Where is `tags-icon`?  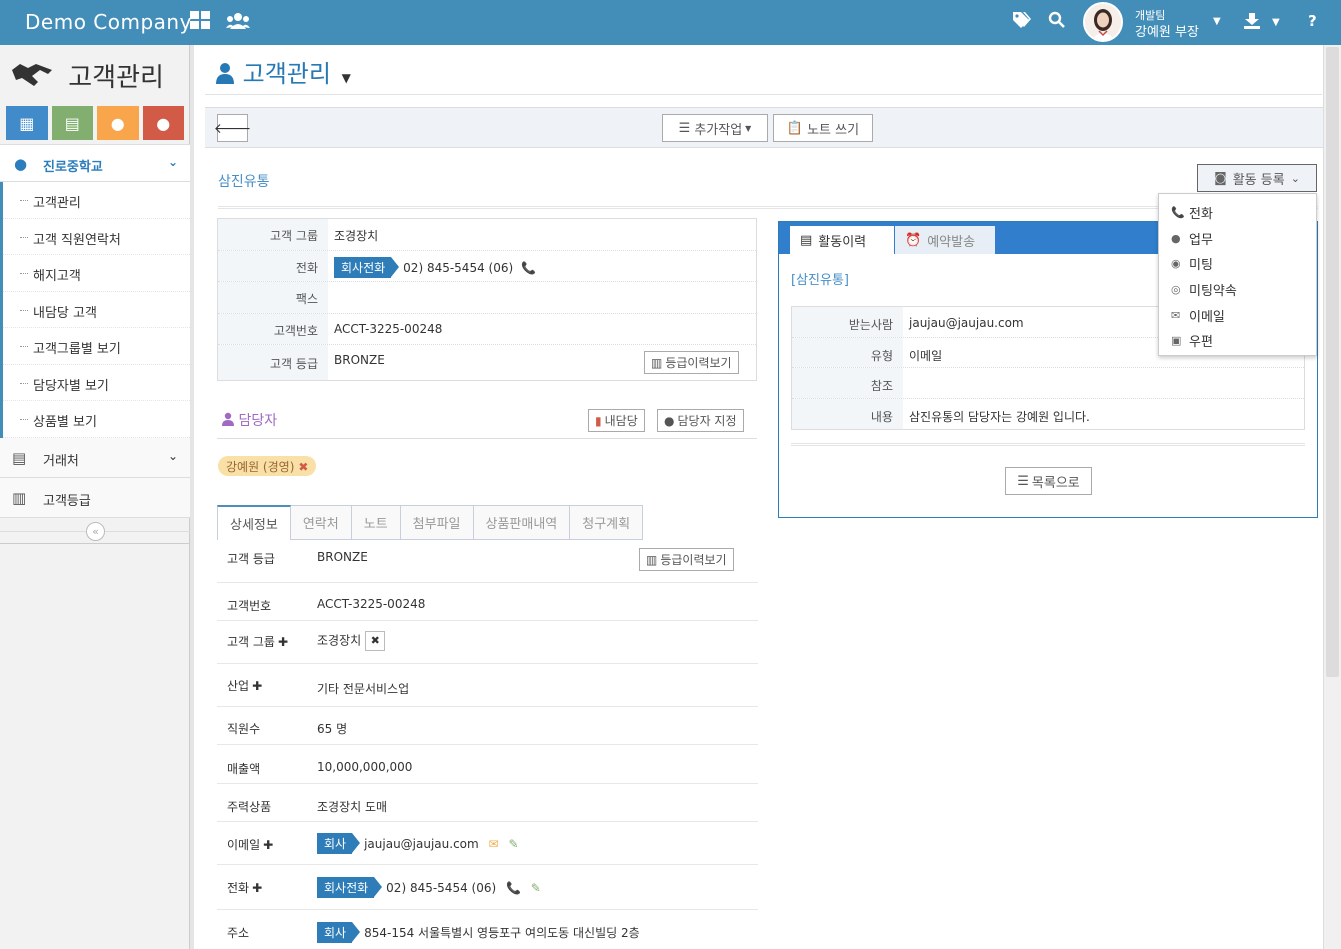
tags-icon is located at coordinates (1022, 22).